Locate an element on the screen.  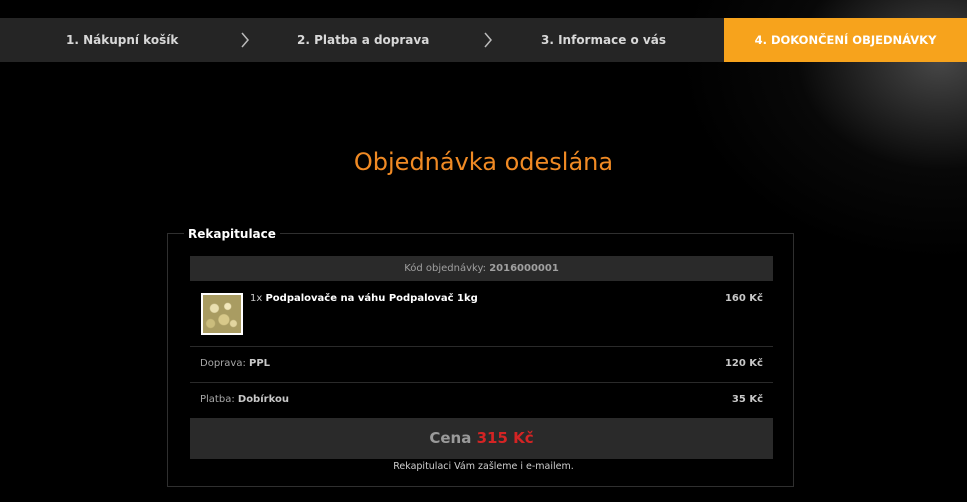
shipping-row: Doprava: PPL is located at coordinates (235, 363).